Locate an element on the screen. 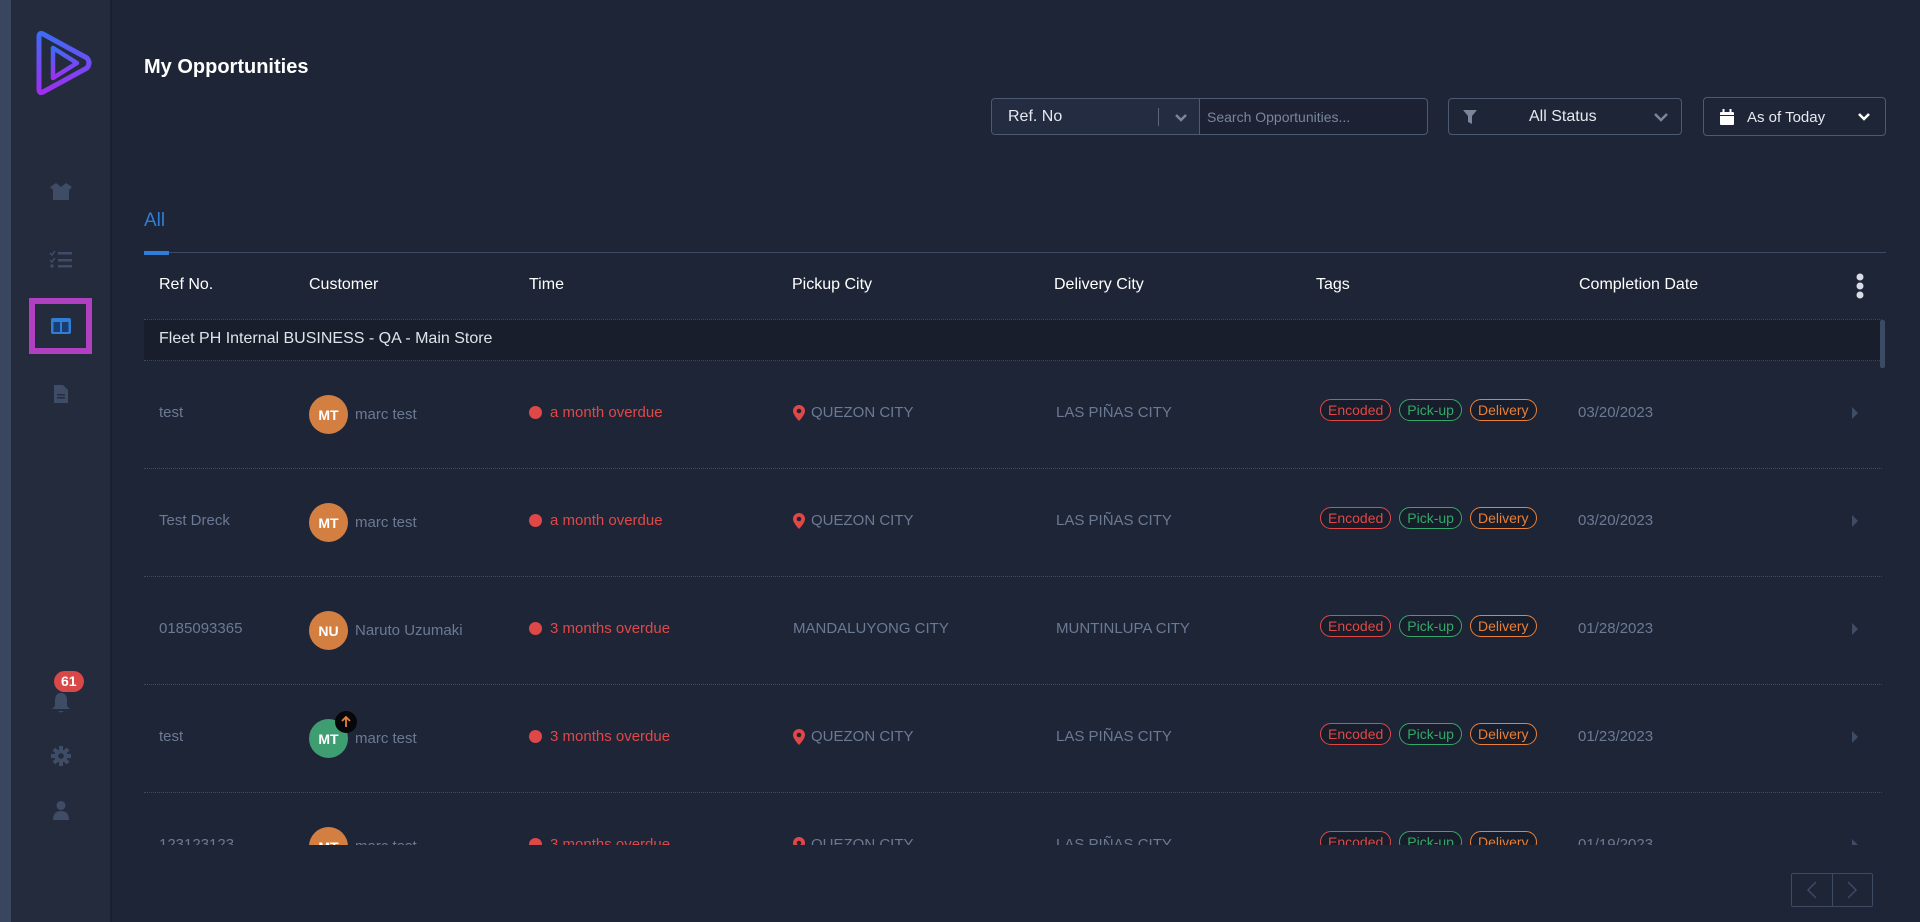 The height and width of the screenshot is (922, 1920). date-filter-dropdown: As of Today is located at coordinates (1794, 116).